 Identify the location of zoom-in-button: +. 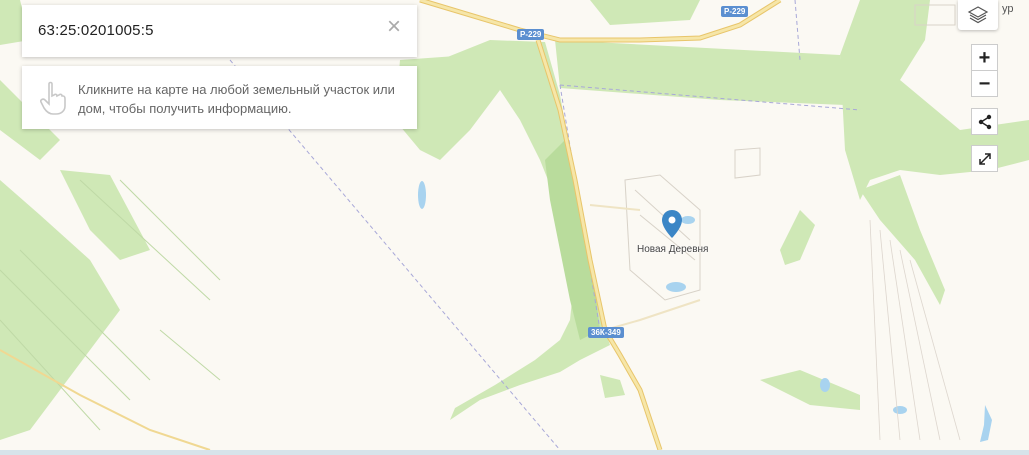
(984, 57).